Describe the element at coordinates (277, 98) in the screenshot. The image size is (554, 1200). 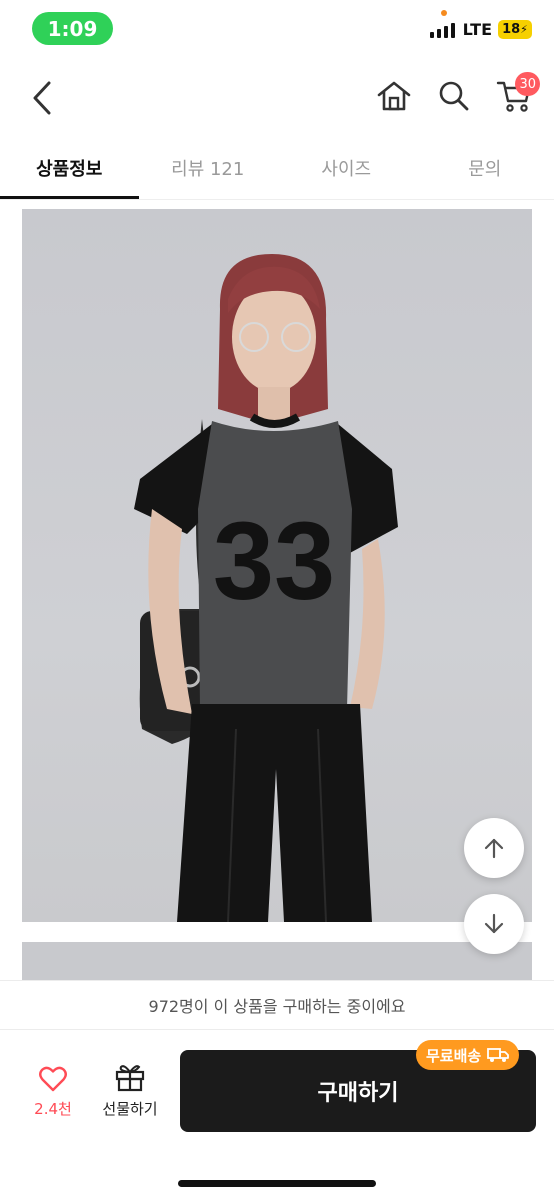
I see `top-nav: 30` at that location.